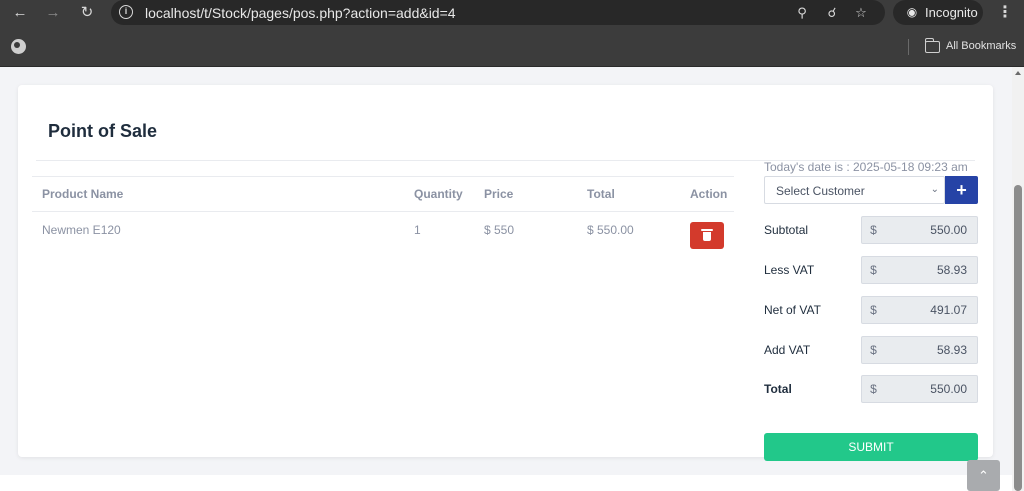  What do you see at coordinates (820, 191) in the screenshot?
I see `customer-select-value: Select Customer` at bounding box center [820, 191].